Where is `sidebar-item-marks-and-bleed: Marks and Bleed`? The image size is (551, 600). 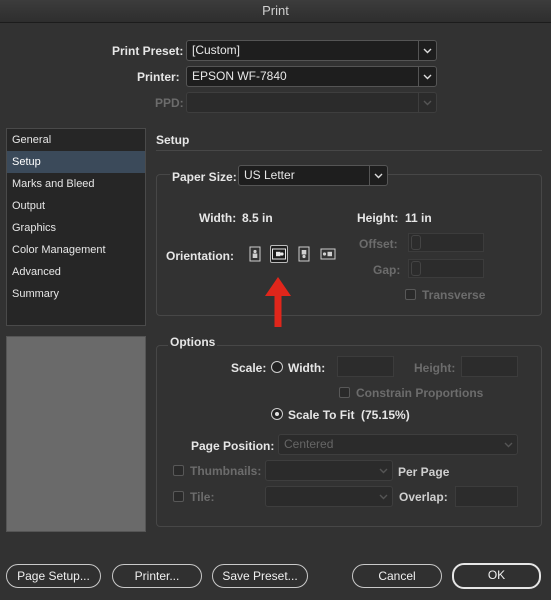 sidebar-item-marks-and-bleed: Marks and Bleed is located at coordinates (76, 184).